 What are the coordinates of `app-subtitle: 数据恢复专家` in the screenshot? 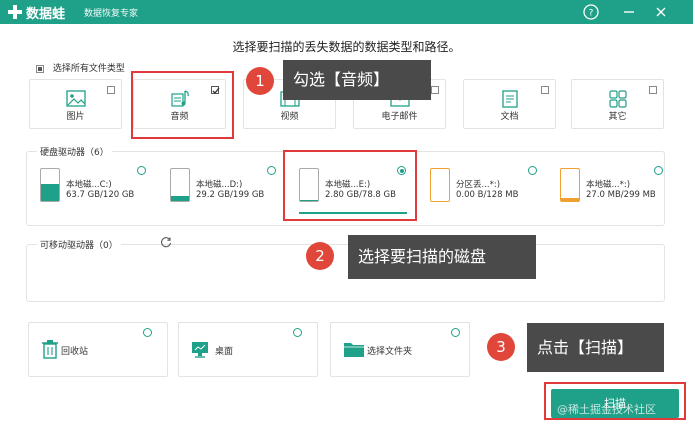 It's located at (111, 14).